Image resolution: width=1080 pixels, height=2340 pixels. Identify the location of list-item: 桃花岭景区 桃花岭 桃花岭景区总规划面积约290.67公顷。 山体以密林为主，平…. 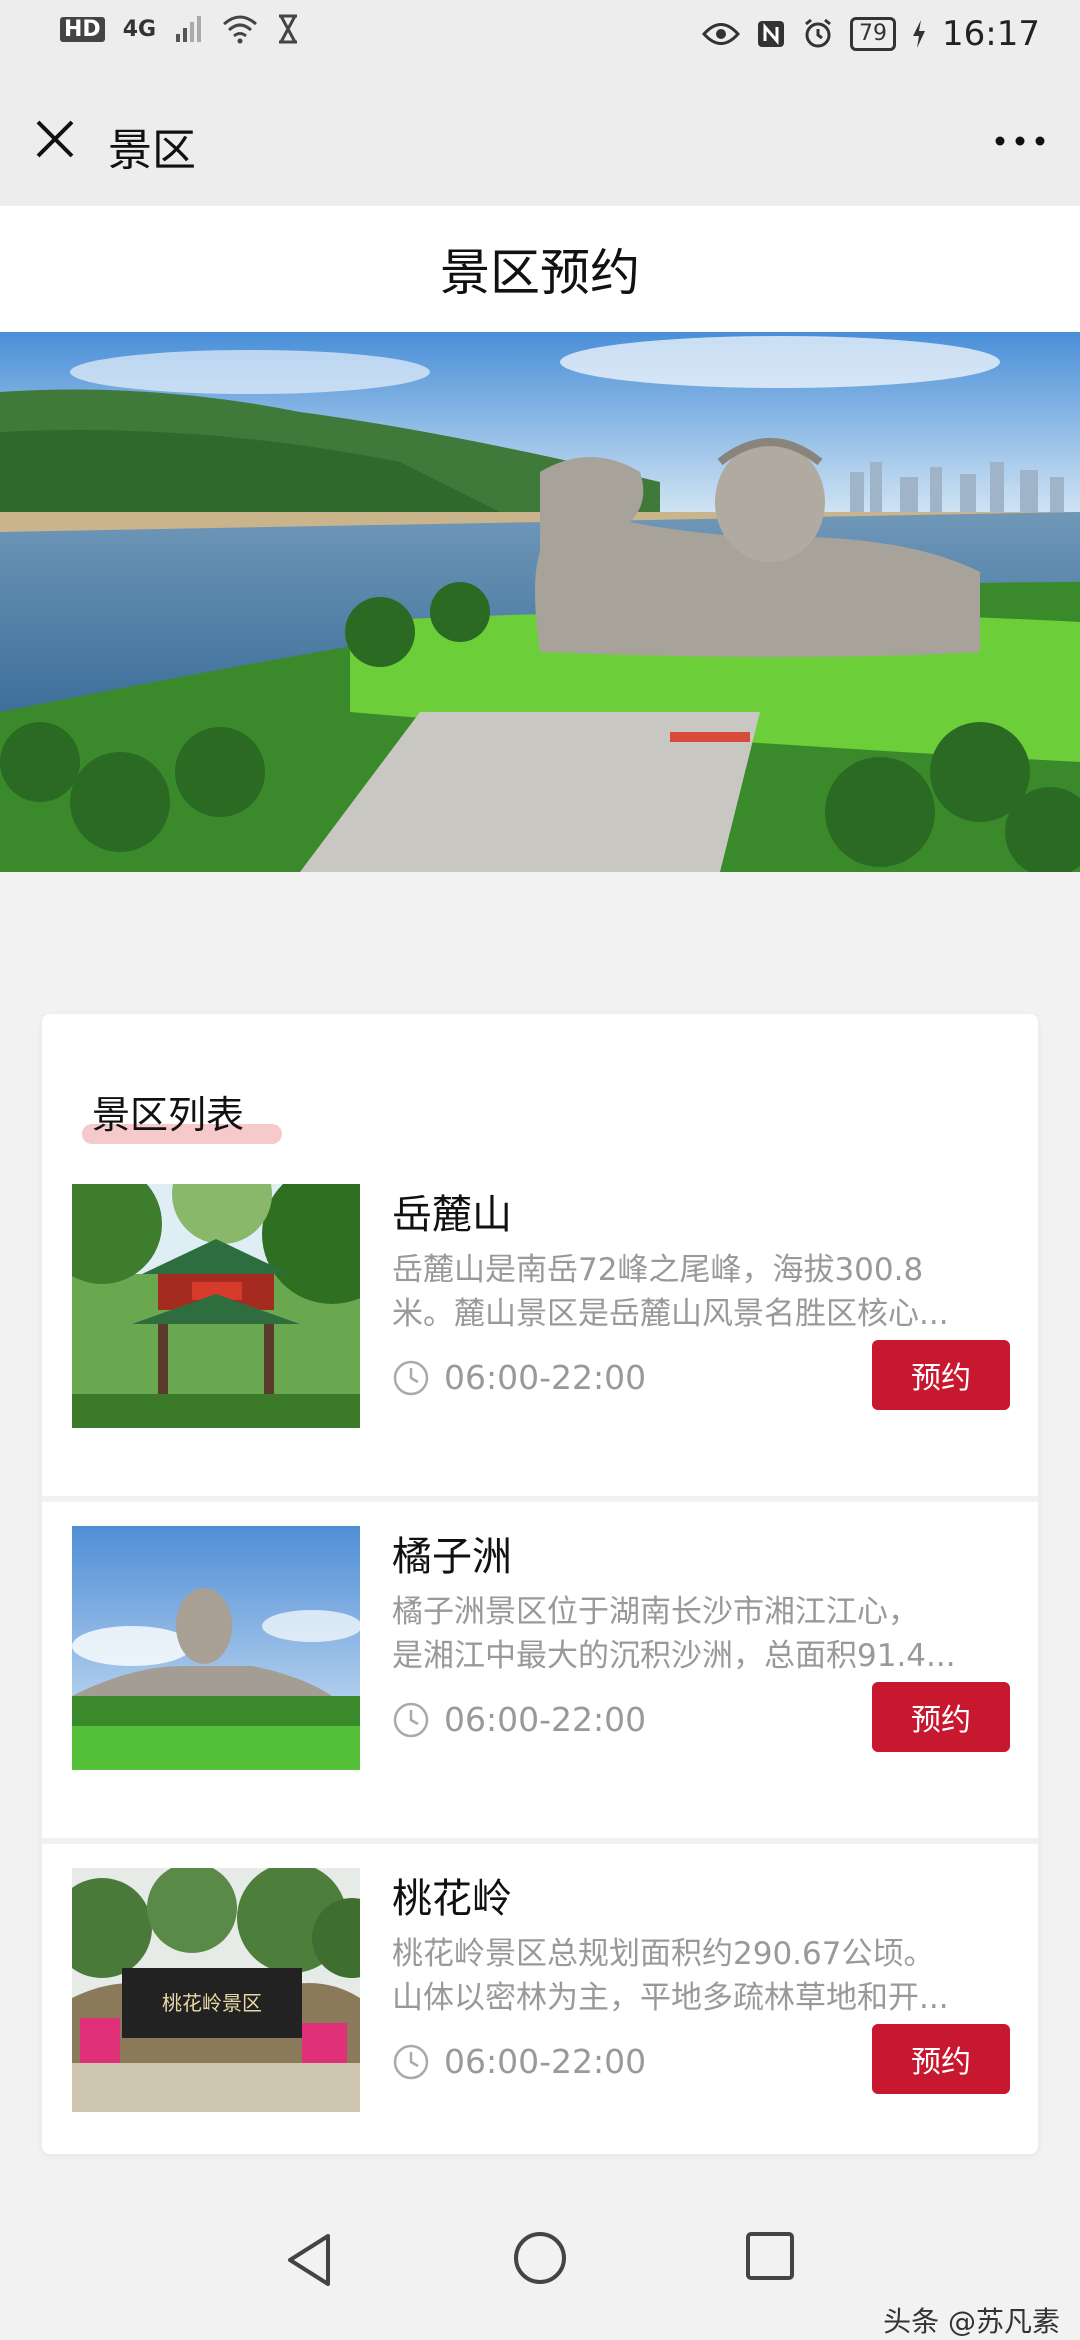
(540, 2000).